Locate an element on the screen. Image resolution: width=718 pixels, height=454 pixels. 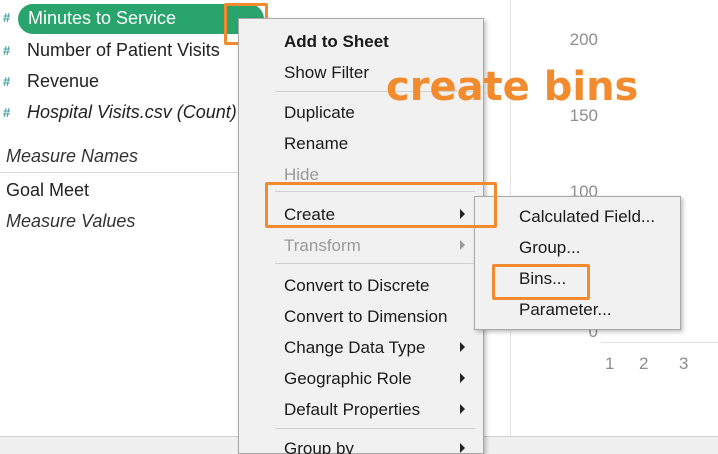
field-number-of-patient-visits: # Number of Patient Visits is located at coordinates (125, 50).